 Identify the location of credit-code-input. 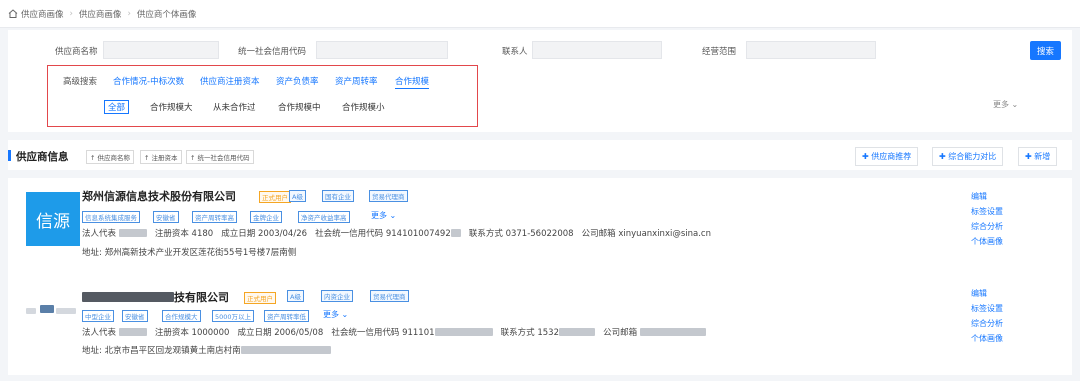
(382, 50).